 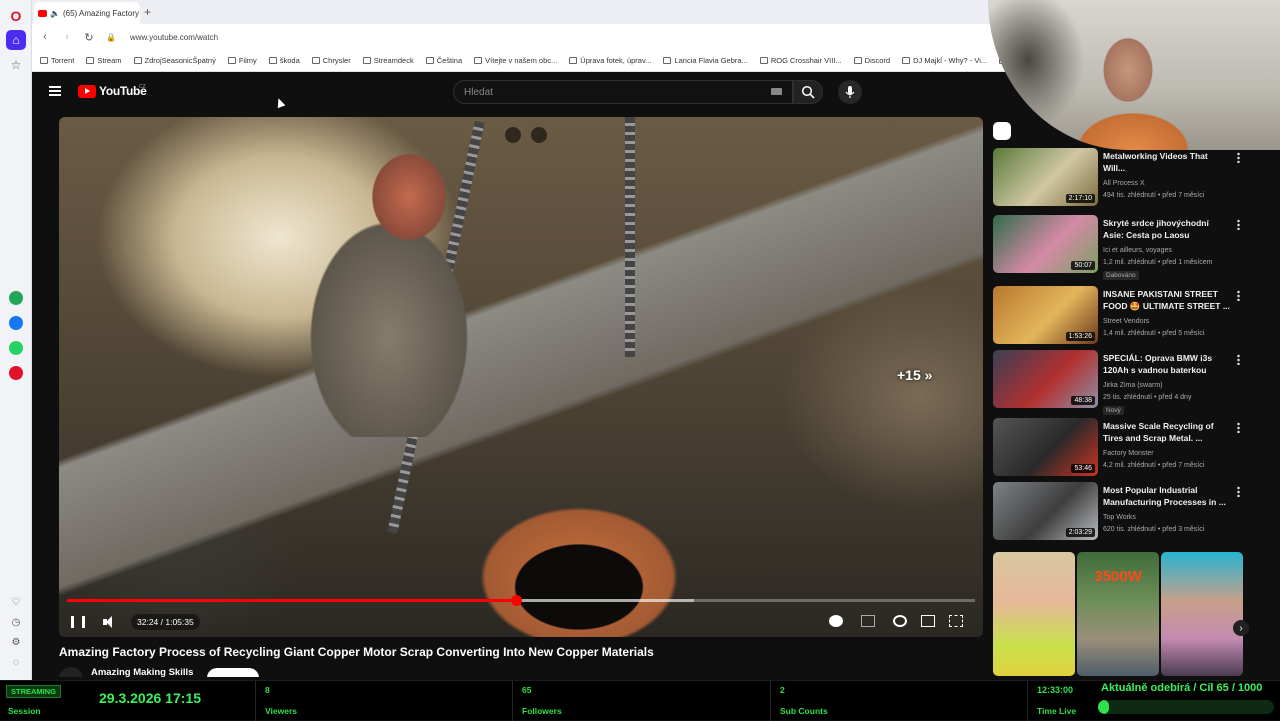 I want to click on promo-thumbnail: 3500W, so click(x=1118, y=614).